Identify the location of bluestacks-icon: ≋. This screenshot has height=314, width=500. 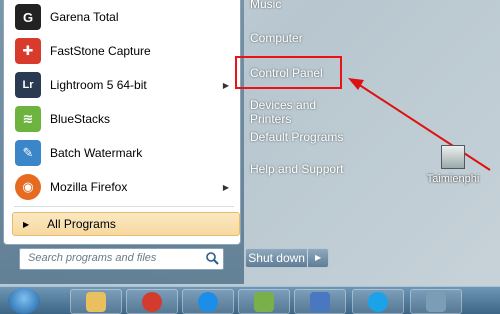
(28, 119).